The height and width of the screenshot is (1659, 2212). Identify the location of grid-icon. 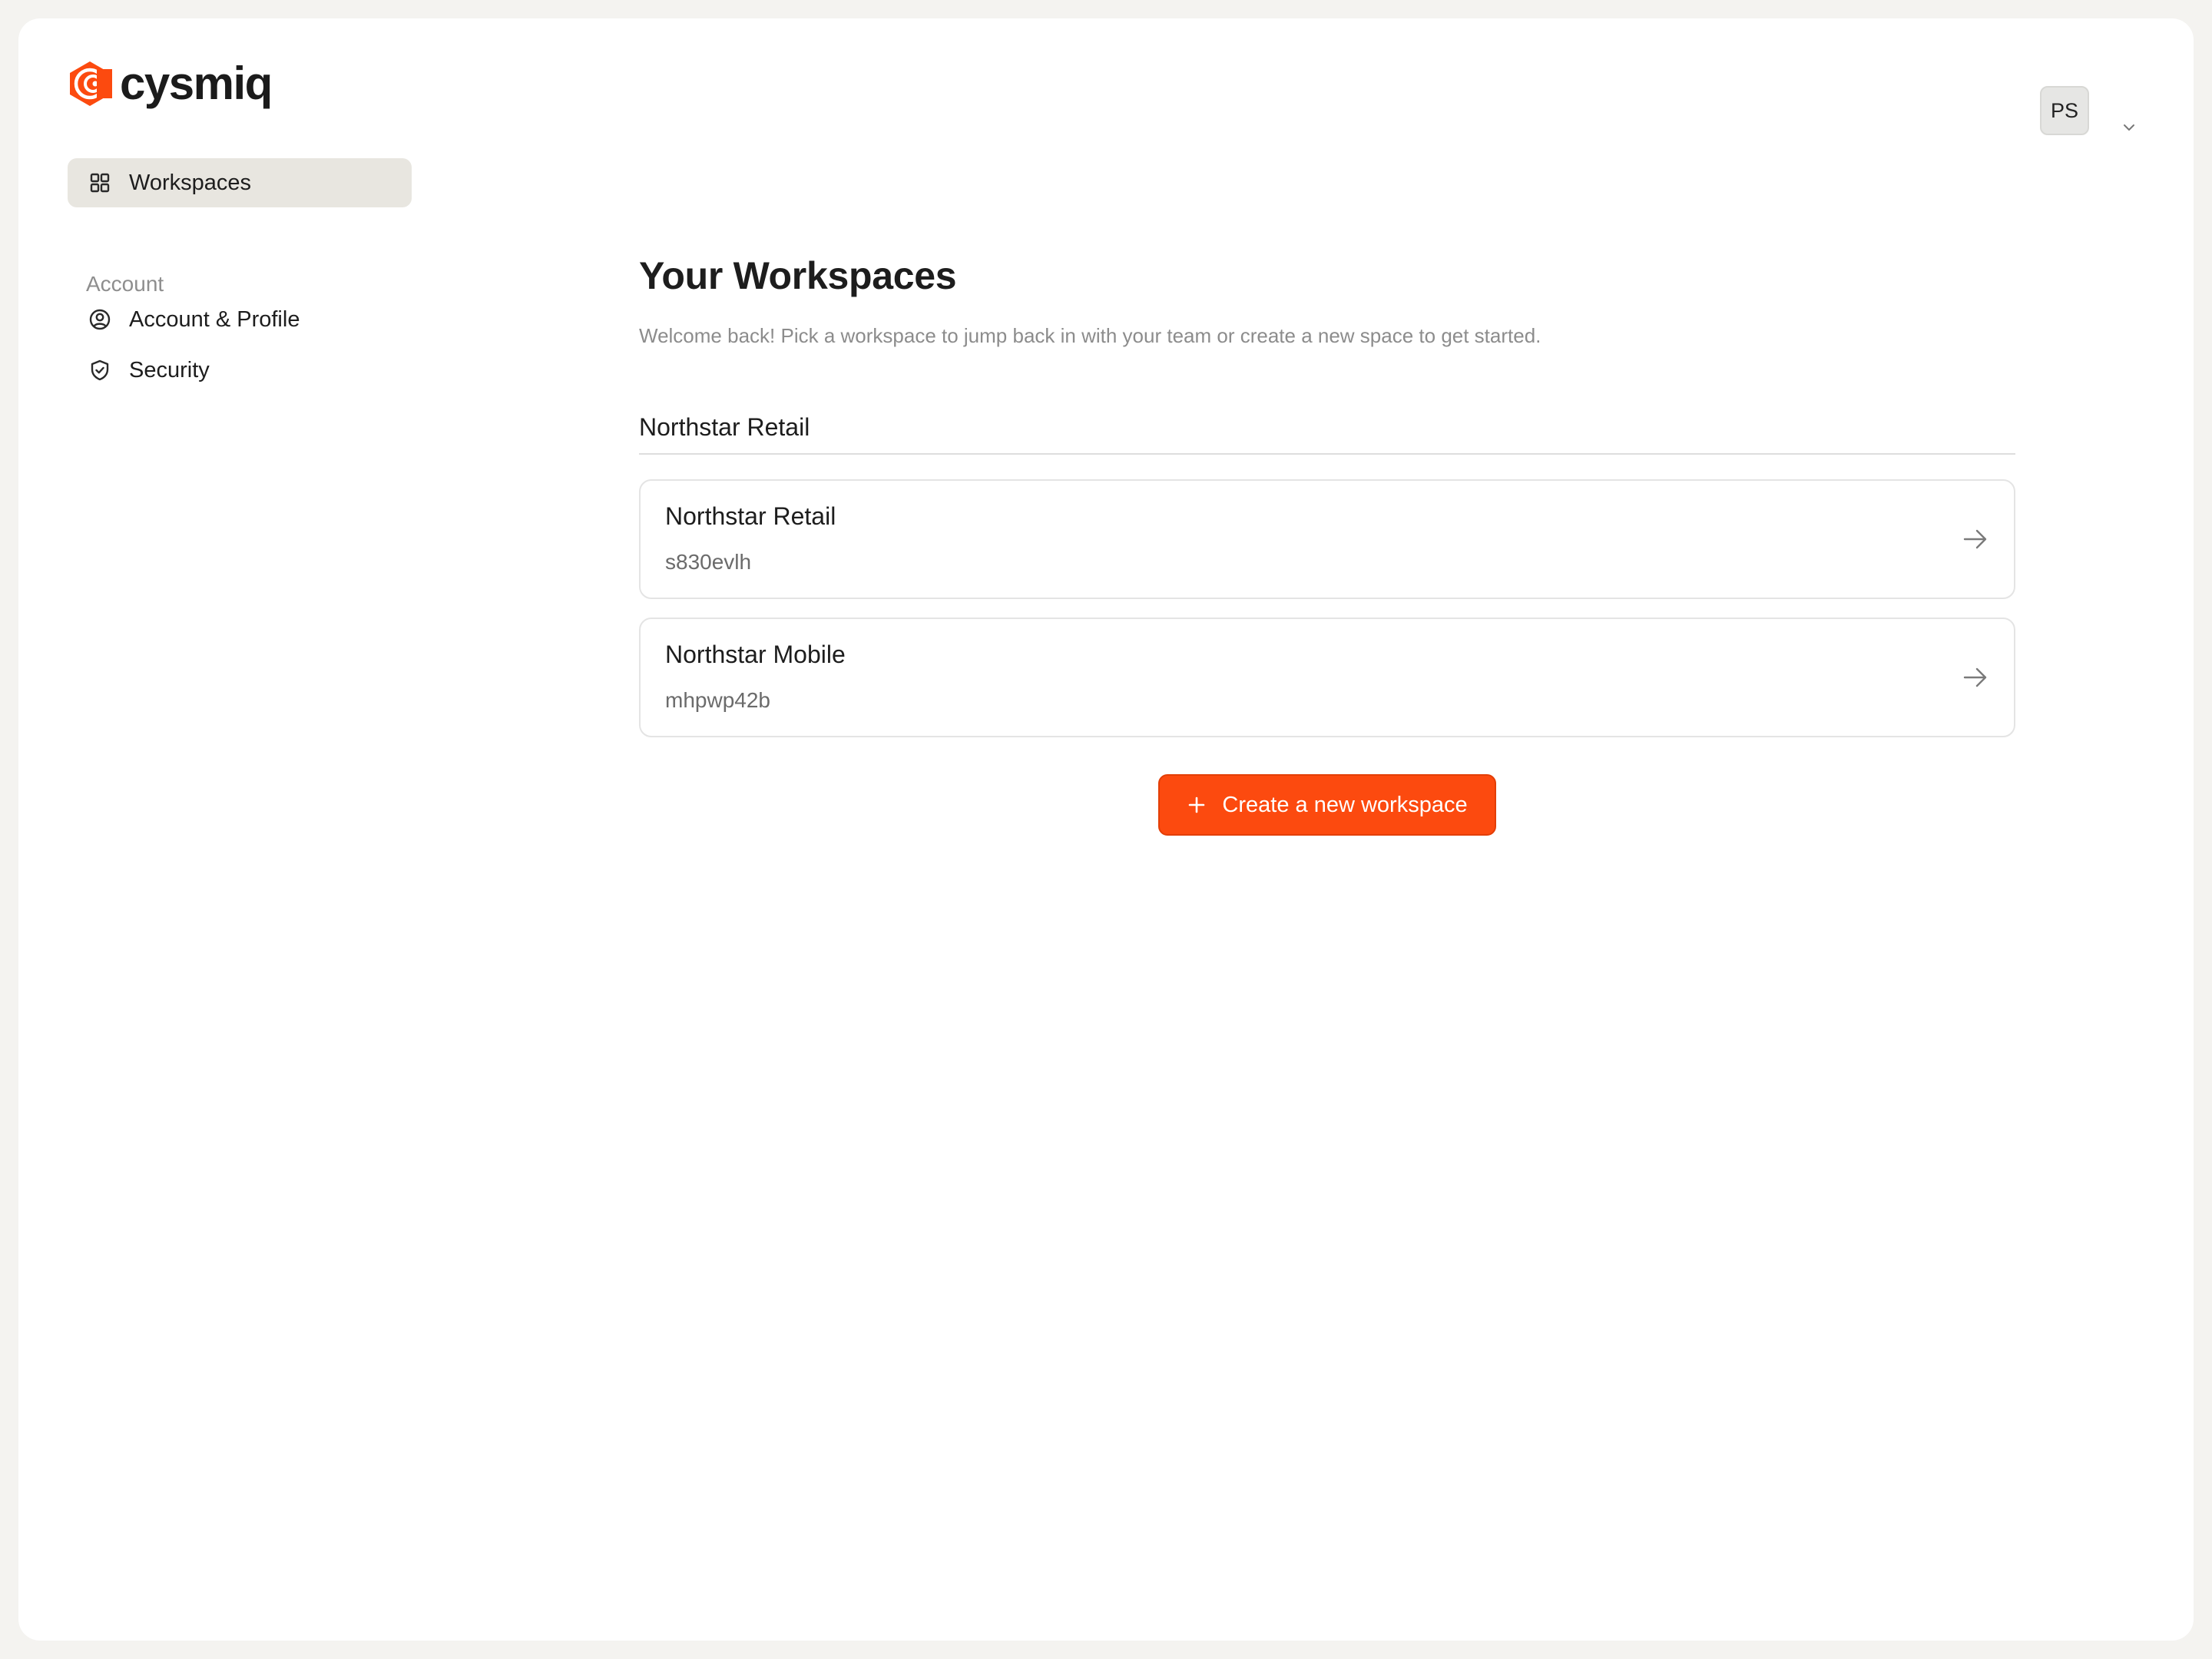
(100, 183).